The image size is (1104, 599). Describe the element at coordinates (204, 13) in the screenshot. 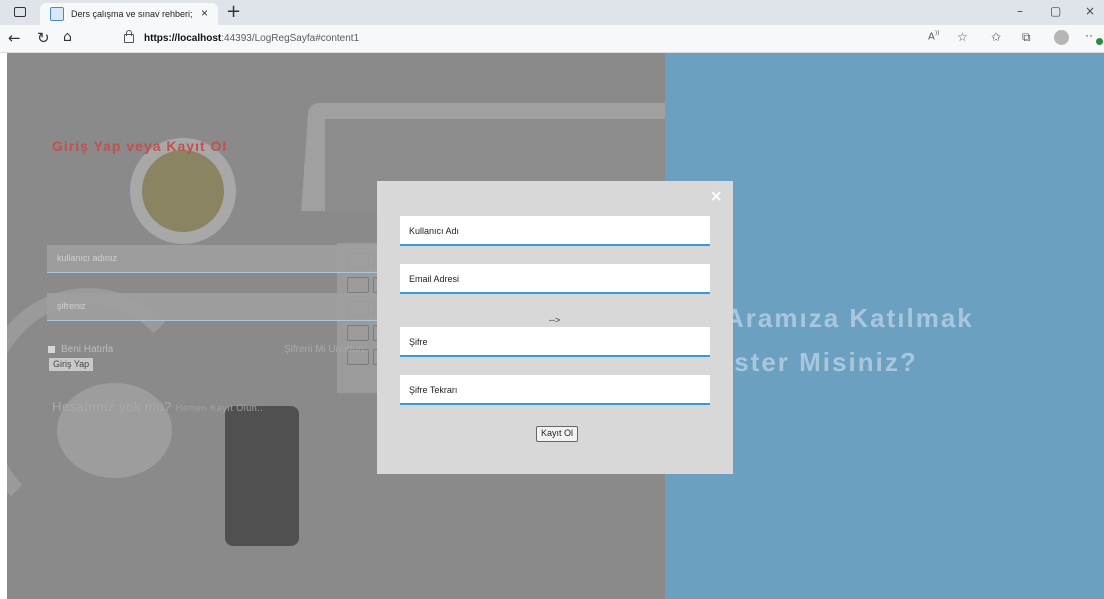

I see `tab-close-icon: ×` at that location.